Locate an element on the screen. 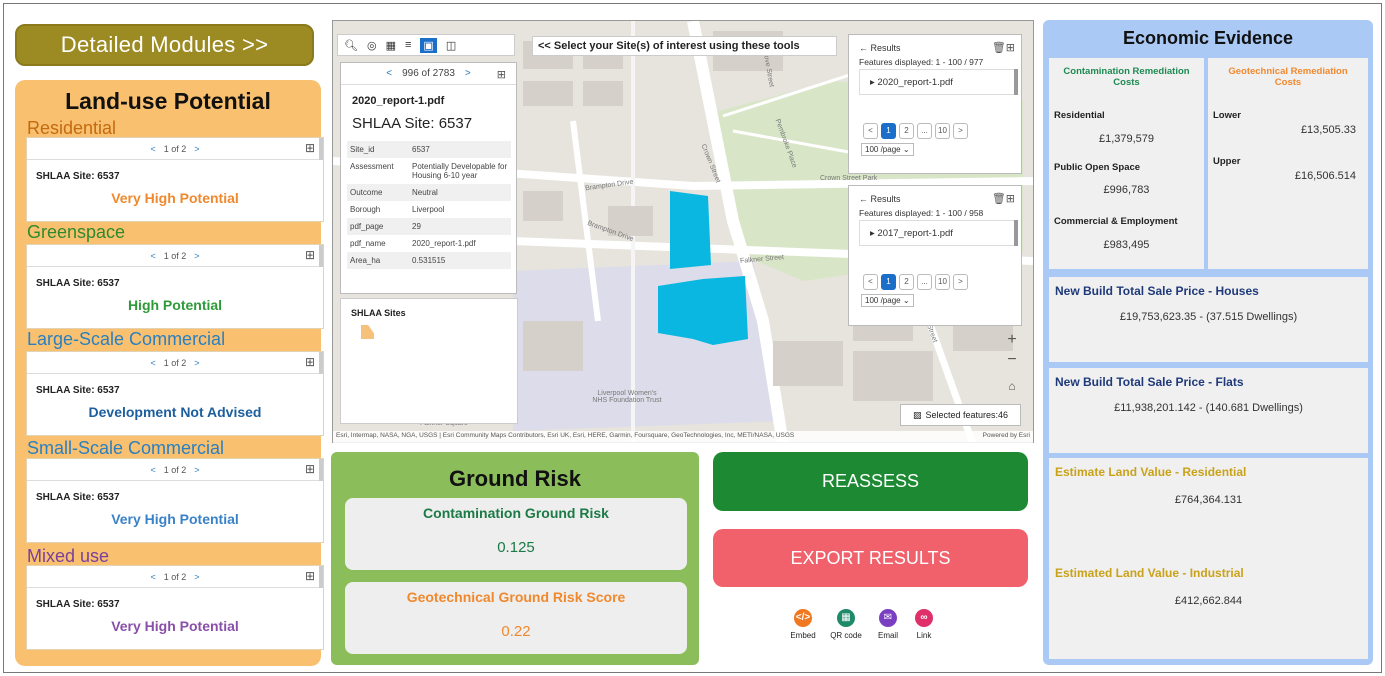  qr-code-icon: ▦ is located at coordinates (846, 618).